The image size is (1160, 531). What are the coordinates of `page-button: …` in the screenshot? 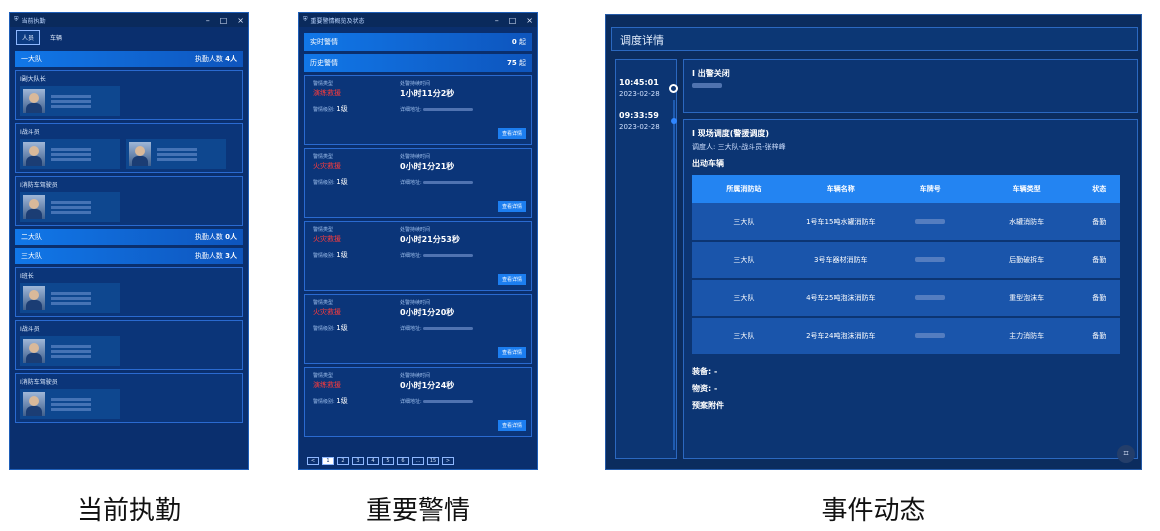 It's located at (418, 461).